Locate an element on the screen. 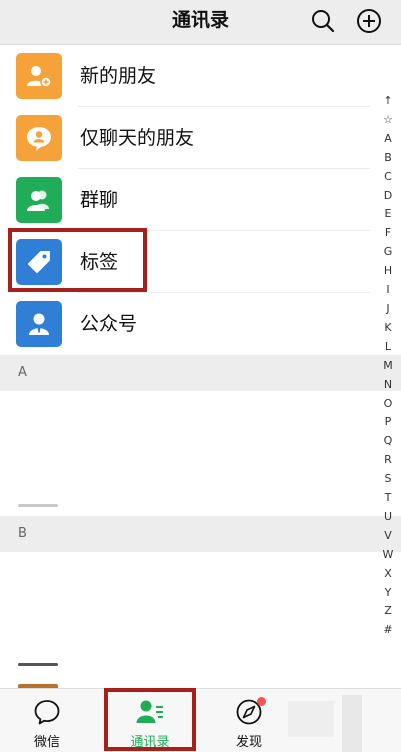 Image resolution: width=401 pixels, height=752 pixels. official-account-icon is located at coordinates (39, 324).